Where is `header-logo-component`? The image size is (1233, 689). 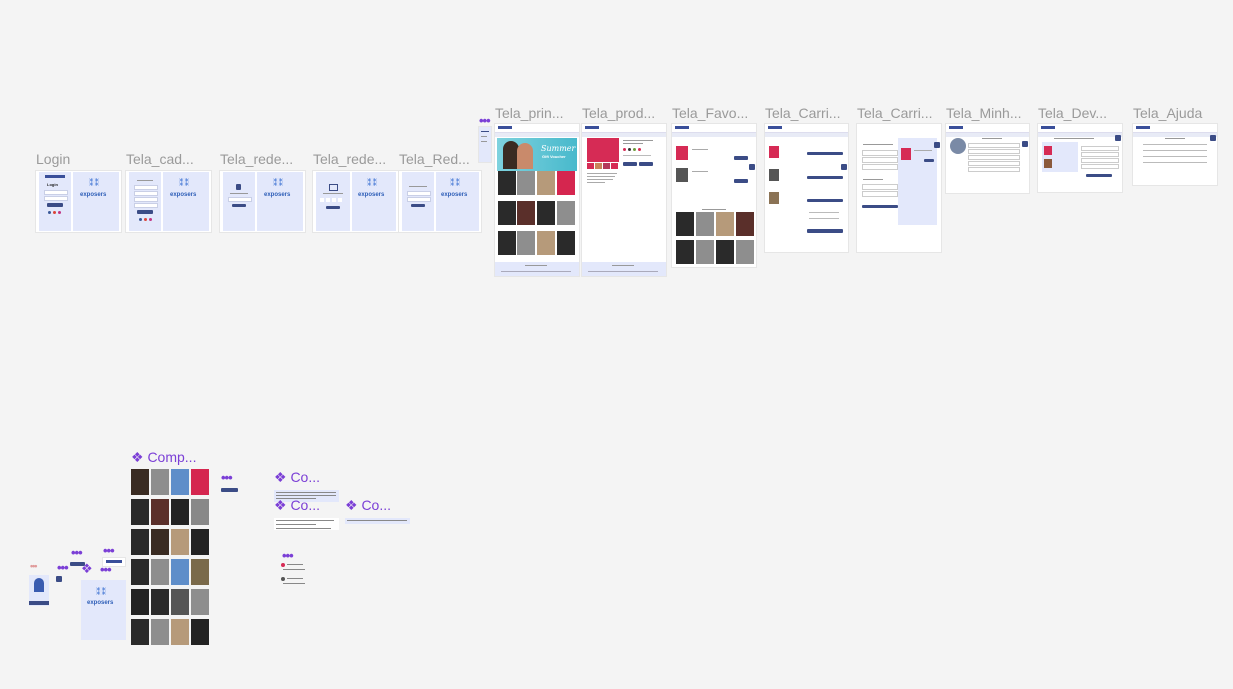 header-logo-component is located at coordinates (114, 562).